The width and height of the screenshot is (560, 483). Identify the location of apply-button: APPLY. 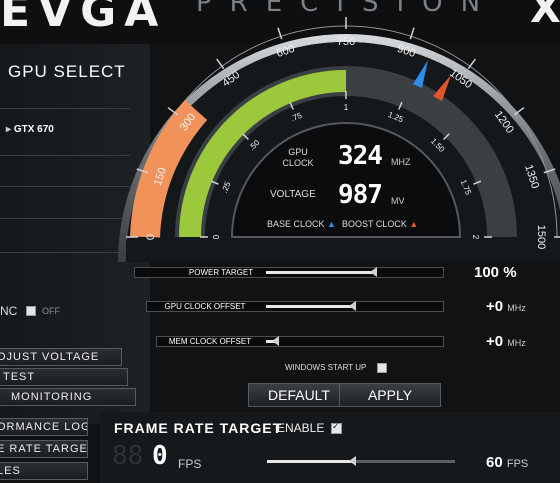
(390, 395).